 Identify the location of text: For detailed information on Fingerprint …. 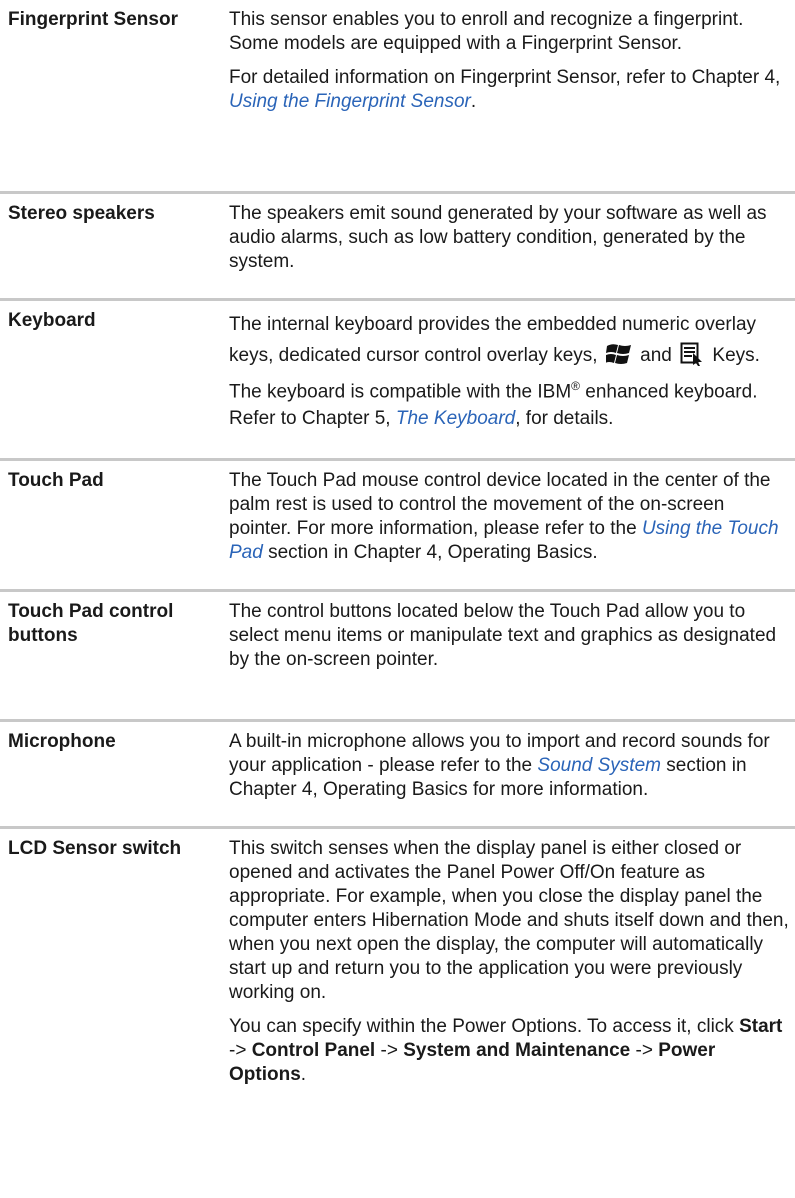
(505, 77).